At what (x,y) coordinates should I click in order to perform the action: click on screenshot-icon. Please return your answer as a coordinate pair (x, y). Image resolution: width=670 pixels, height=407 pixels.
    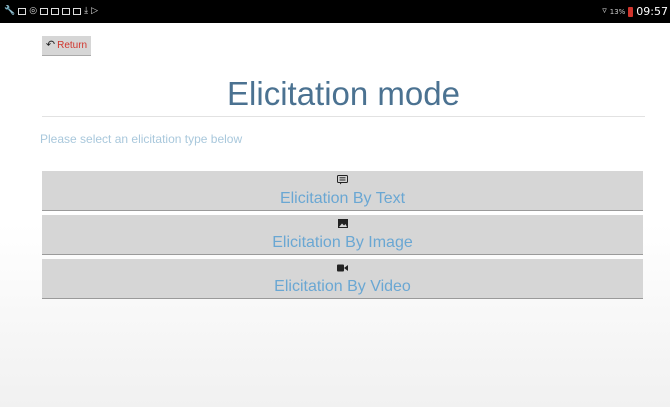
    Looking at the image, I should click on (22, 11).